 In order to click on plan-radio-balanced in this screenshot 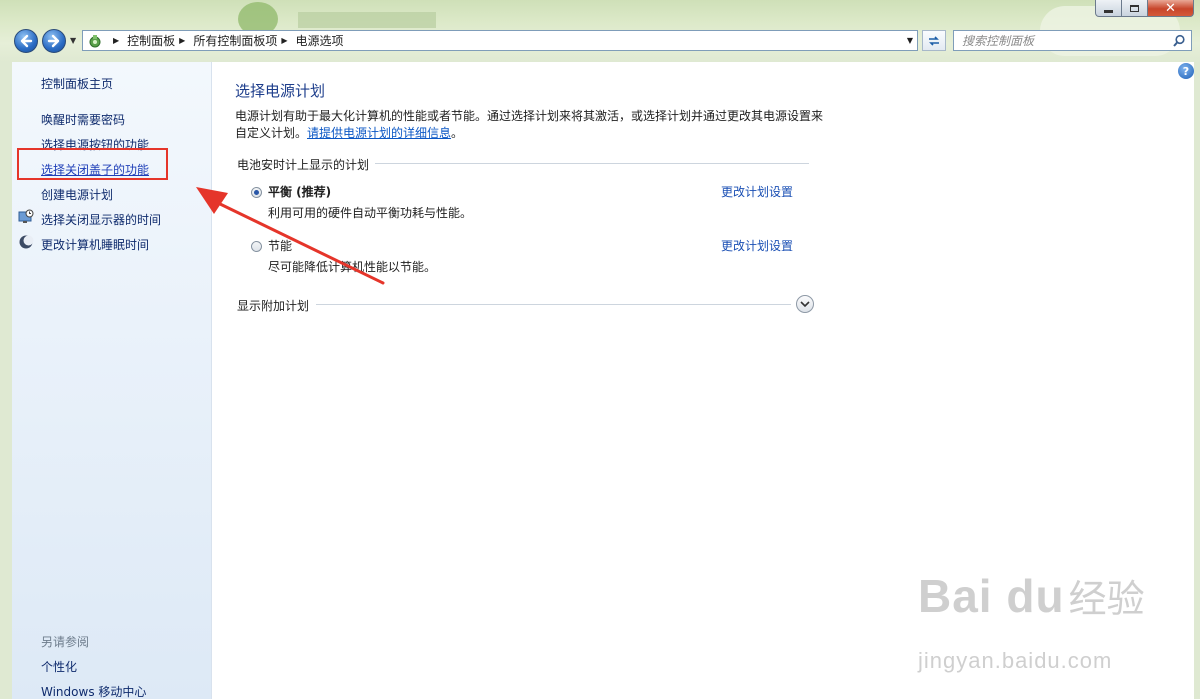, I will do `click(256, 192)`.